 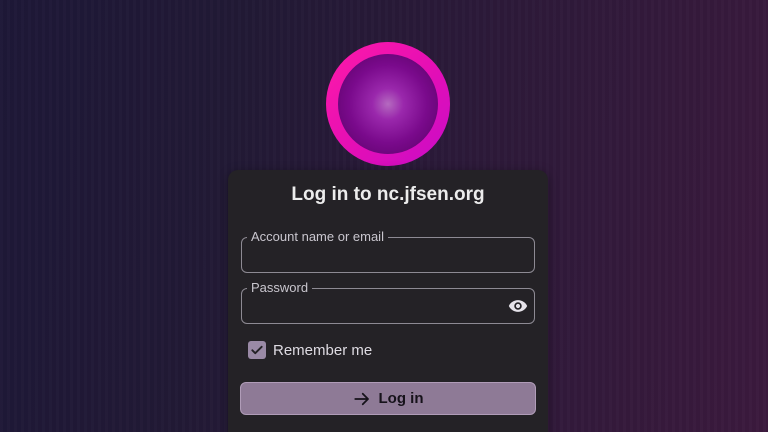 What do you see at coordinates (361, 398) in the screenshot?
I see `arrow-right-icon` at bounding box center [361, 398].